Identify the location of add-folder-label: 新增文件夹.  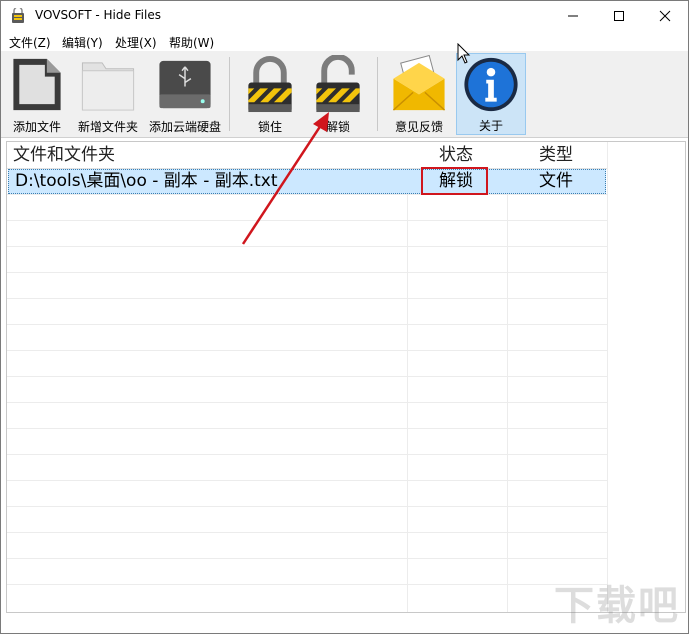
(107, 127).